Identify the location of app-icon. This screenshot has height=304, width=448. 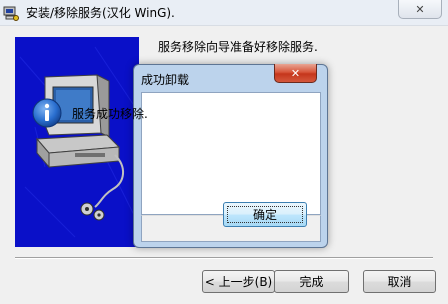
(11, 13).